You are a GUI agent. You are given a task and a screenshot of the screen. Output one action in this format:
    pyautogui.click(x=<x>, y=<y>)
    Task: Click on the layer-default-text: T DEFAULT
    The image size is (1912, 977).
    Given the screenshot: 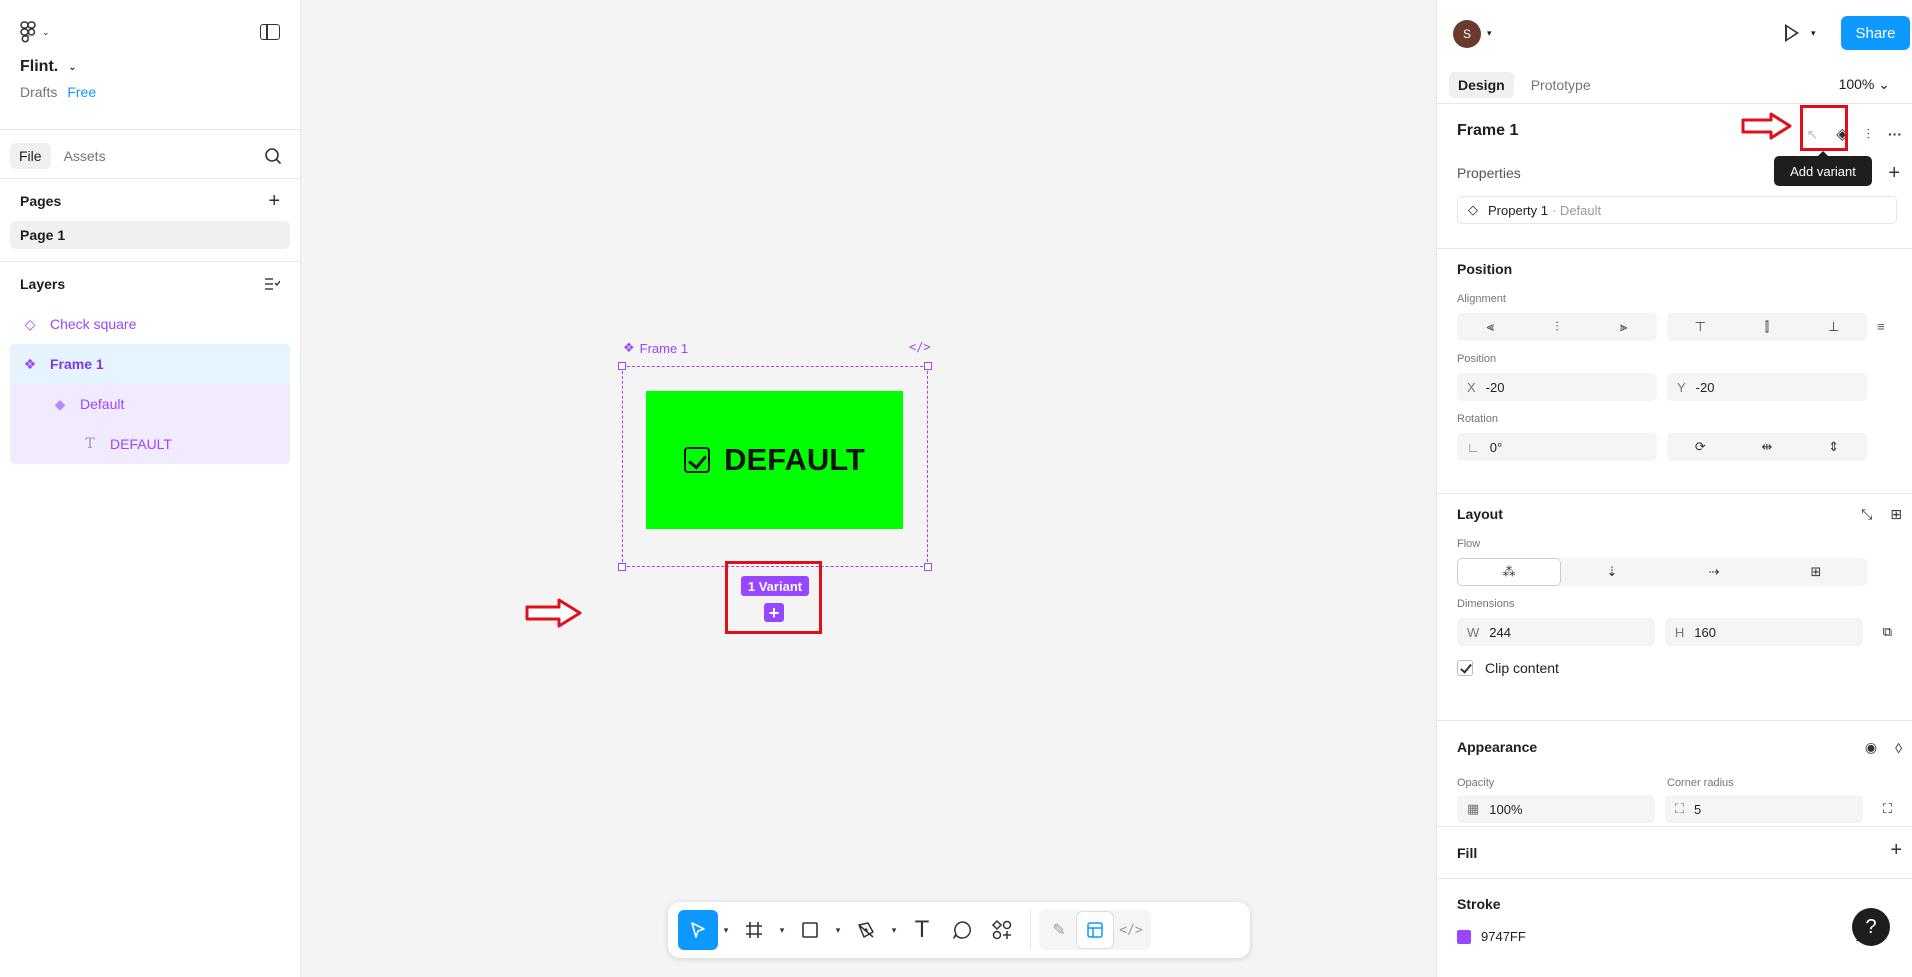 What is the action you would take?
    pyautogui.click(x=150, y=444)
    